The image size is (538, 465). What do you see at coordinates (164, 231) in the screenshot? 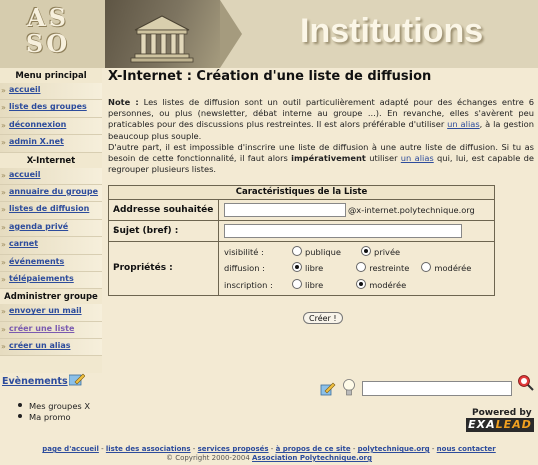
I see `subject-label: Sujet (bref) :` at bounding box center [164, 231].